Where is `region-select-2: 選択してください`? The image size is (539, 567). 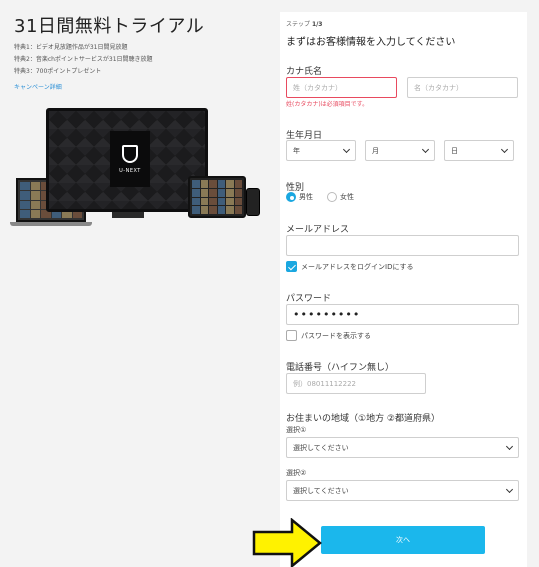 region-select-2: 選択してください is located at coordinates (402, 490).